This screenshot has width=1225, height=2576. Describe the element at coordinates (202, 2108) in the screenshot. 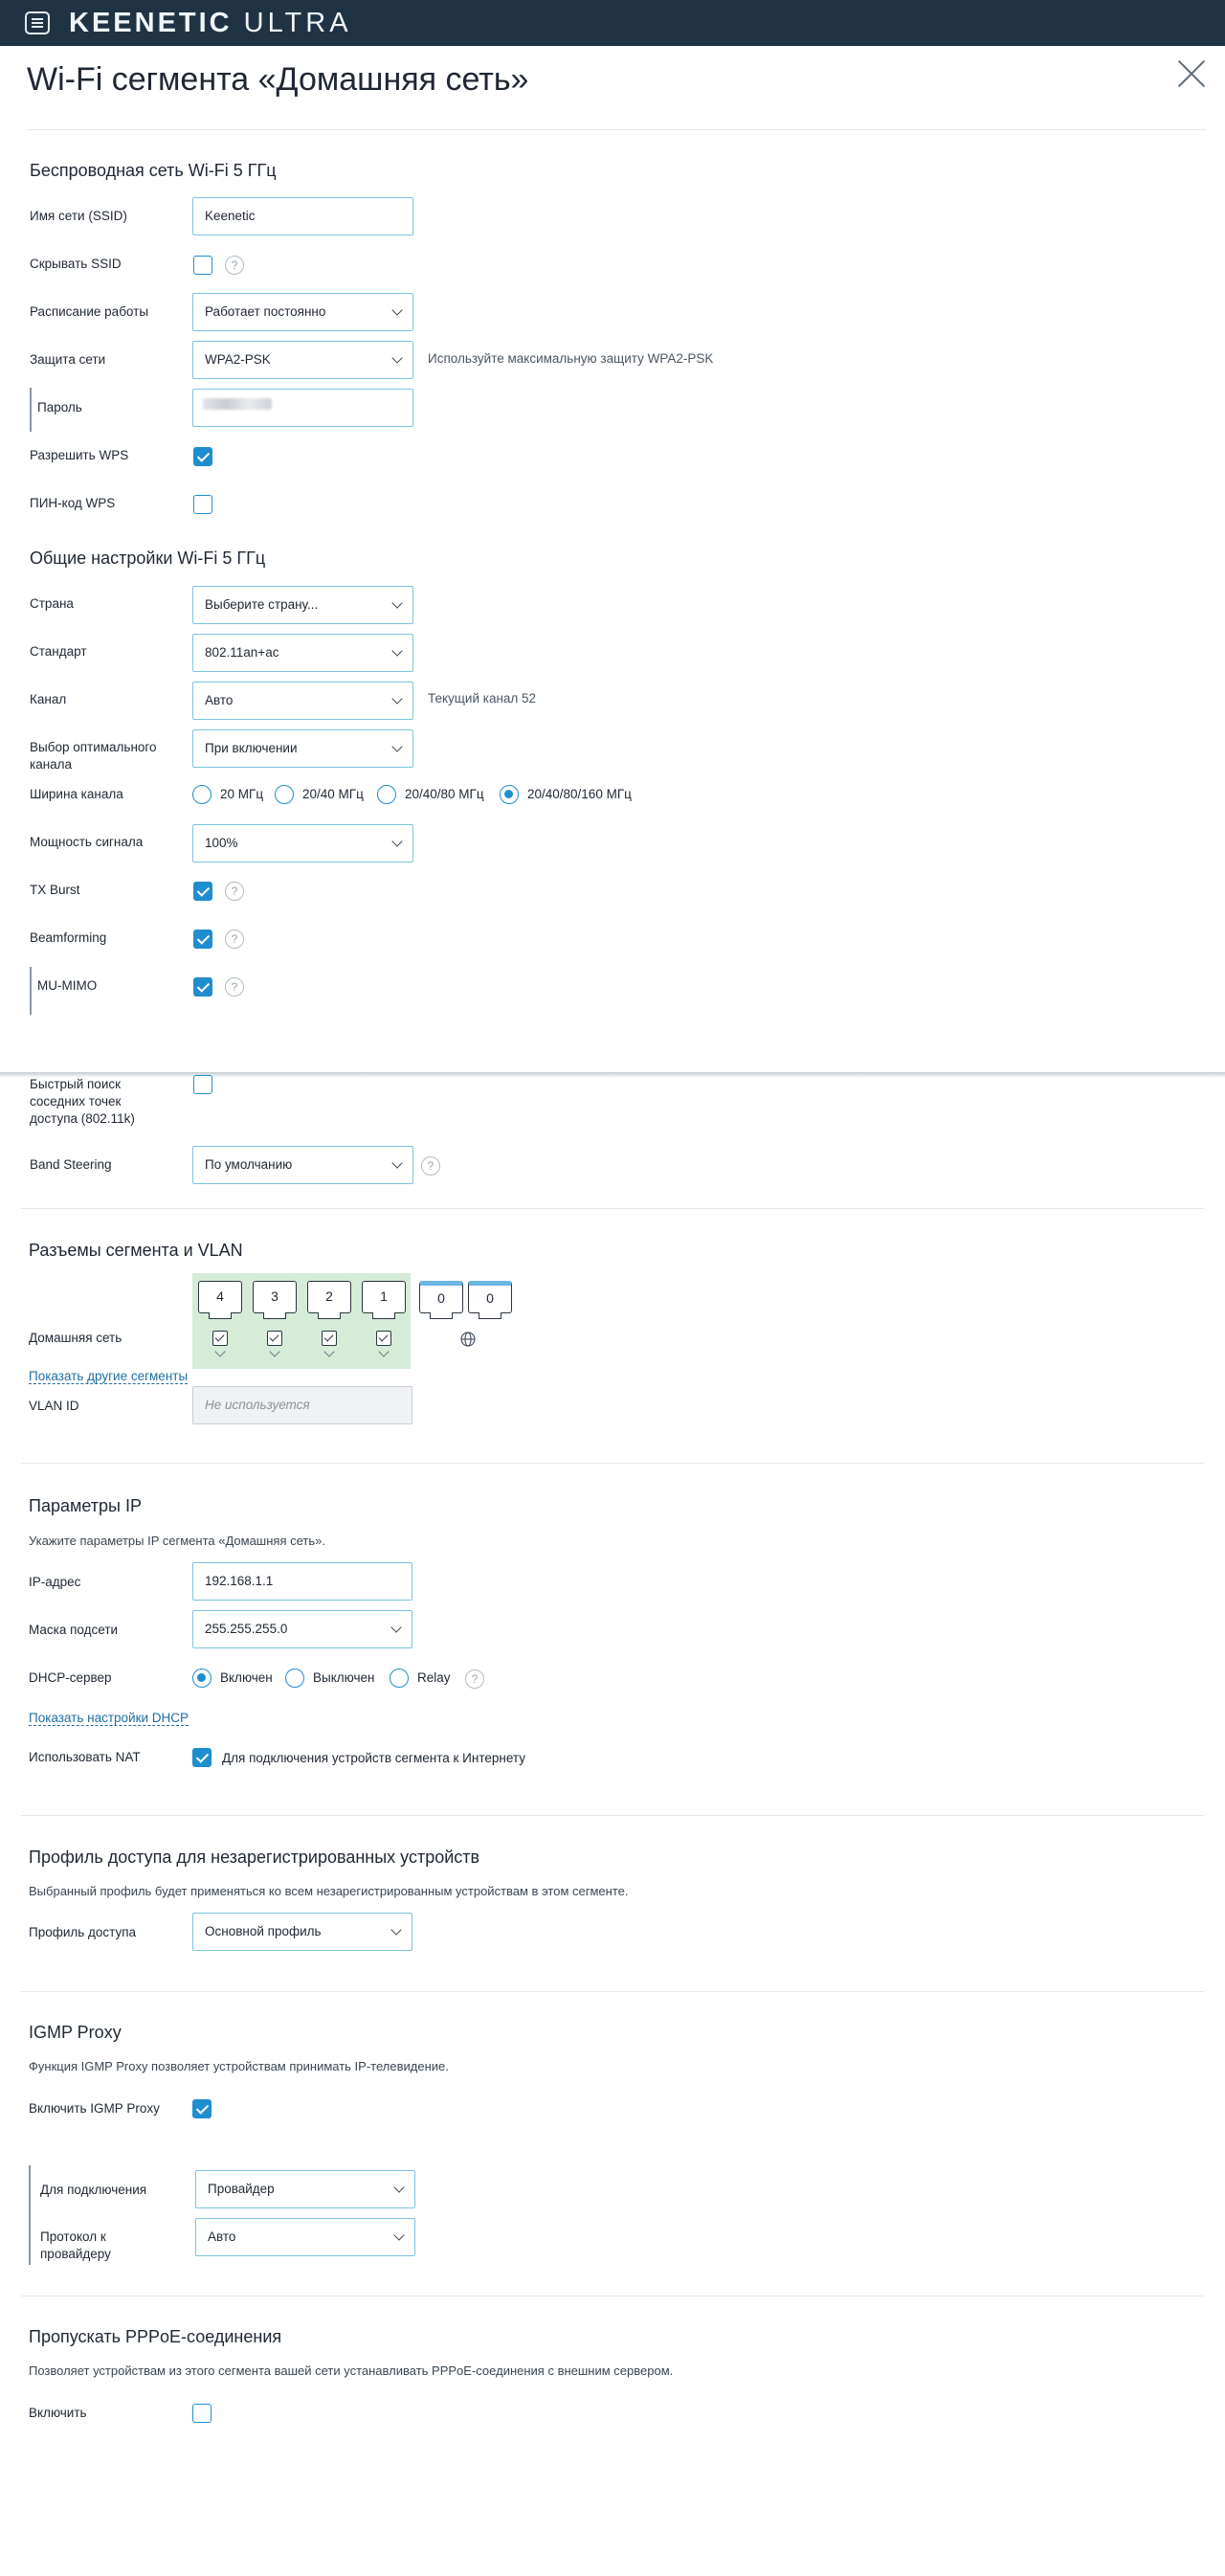

I see `igmp-enable-checkbox` at that location.